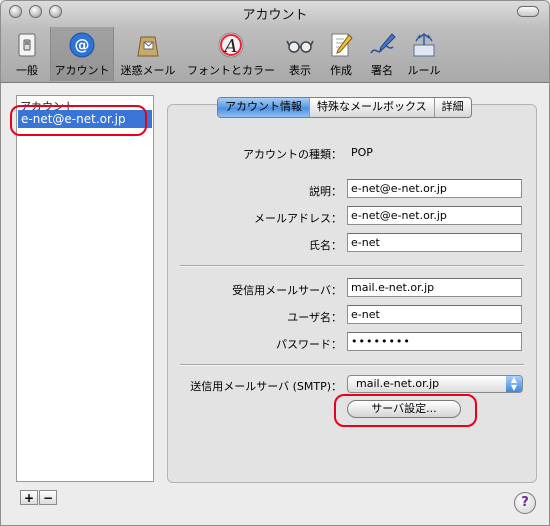 The image size is (550, 526). I want to click on junk-mail-bag-icon, so click(148, 46).